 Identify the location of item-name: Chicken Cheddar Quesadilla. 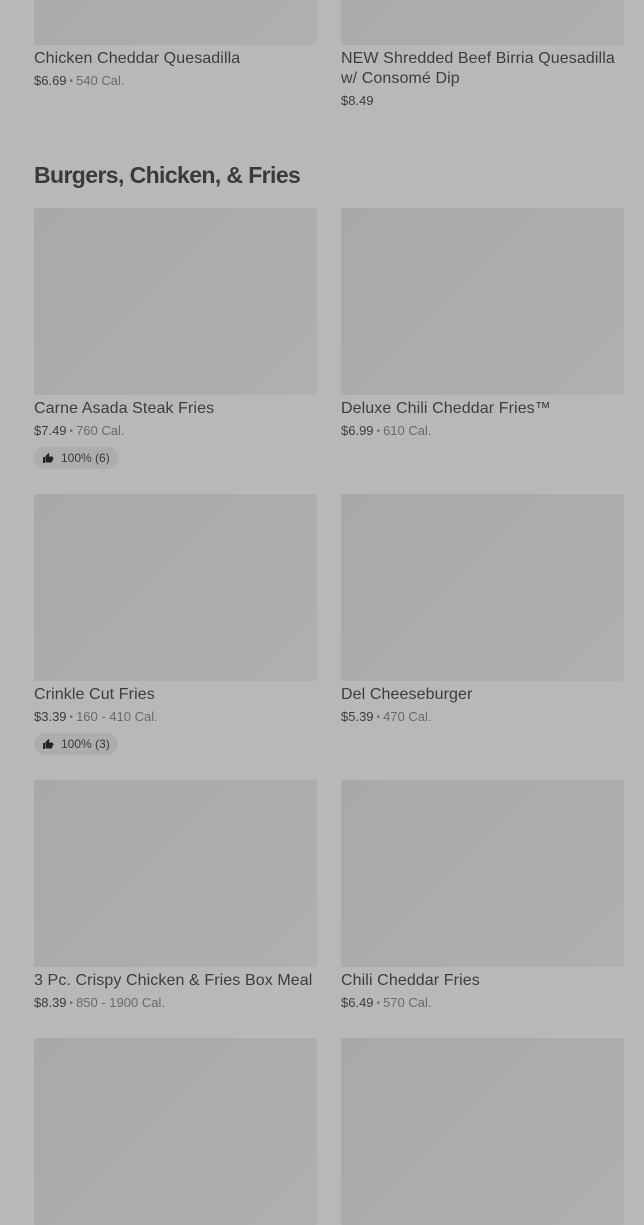
(137, 58).